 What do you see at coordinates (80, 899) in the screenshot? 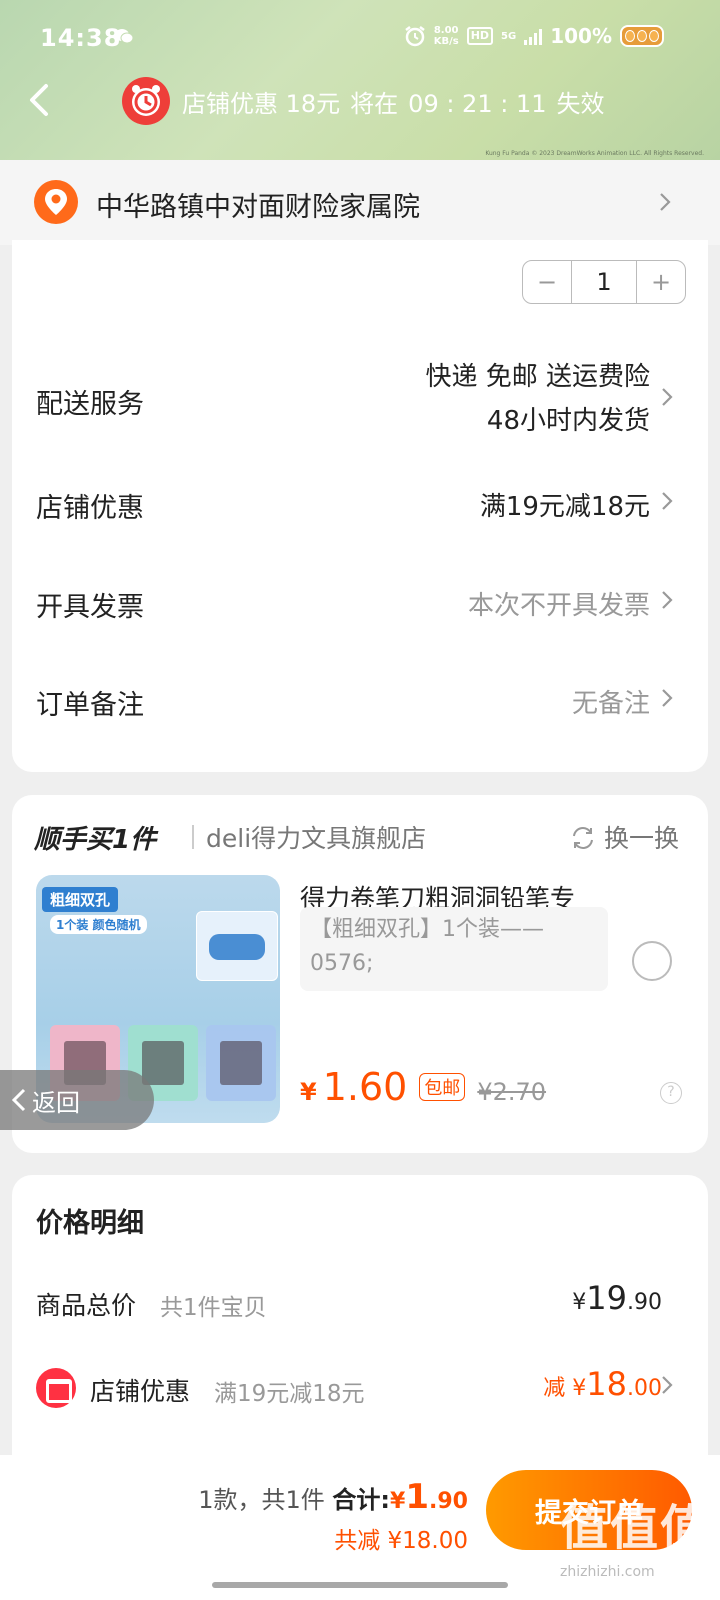
I see `image-tag-hole: 粗细双孔` at bounding box center [80, 899].